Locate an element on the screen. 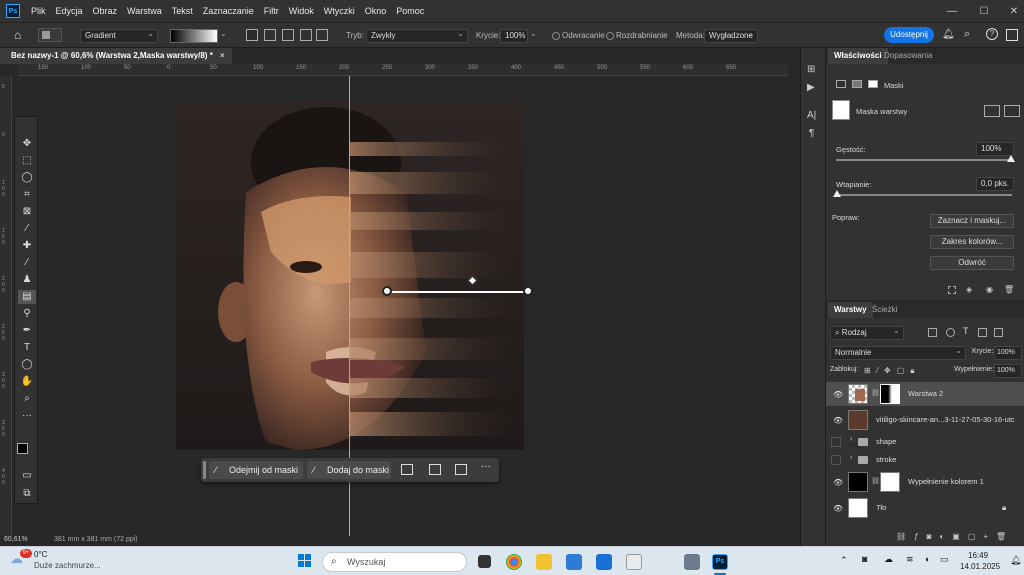 This screenshot has height=575, width=1024. menu-select: Zaznaczanie is located at coordinates (228, 11).